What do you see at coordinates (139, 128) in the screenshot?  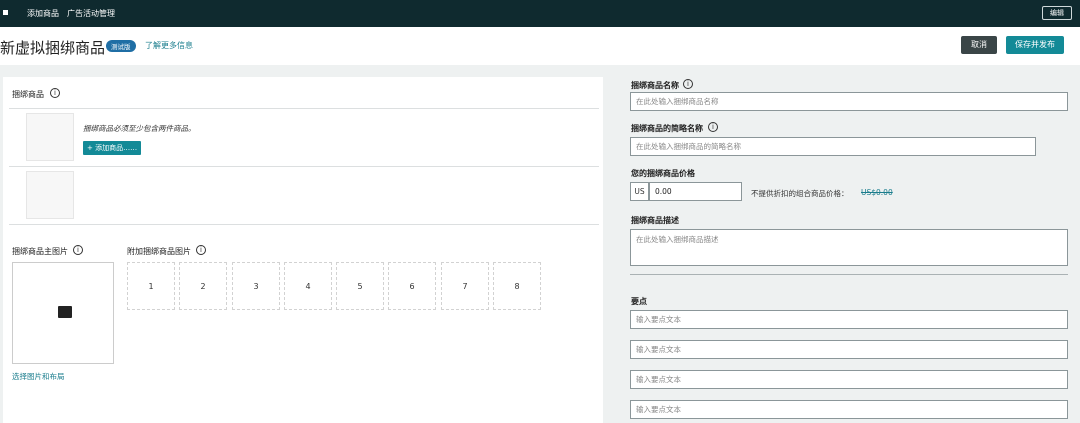 I see `bundle-hint-text: 捆绑商品必须至少包含两件商品。` at bounding box center [139, 128].